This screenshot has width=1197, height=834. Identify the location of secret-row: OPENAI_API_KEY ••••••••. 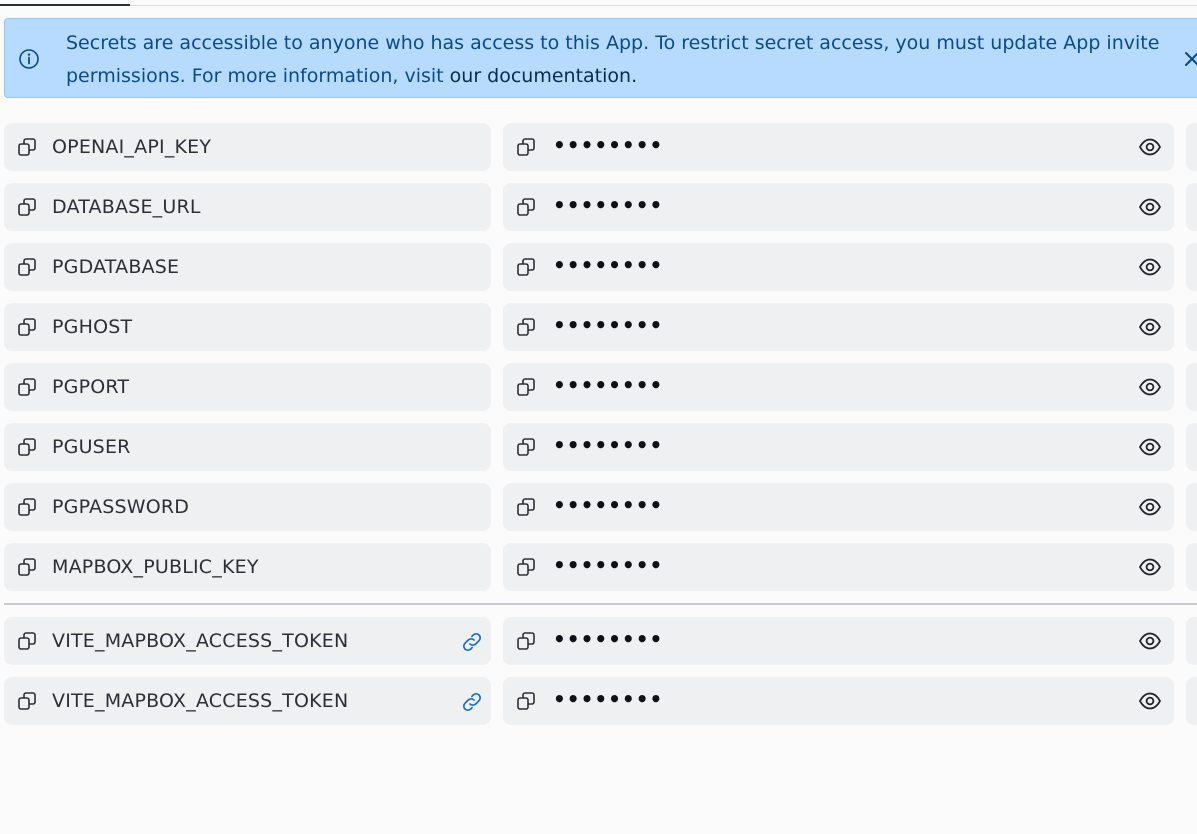
(598, 147).